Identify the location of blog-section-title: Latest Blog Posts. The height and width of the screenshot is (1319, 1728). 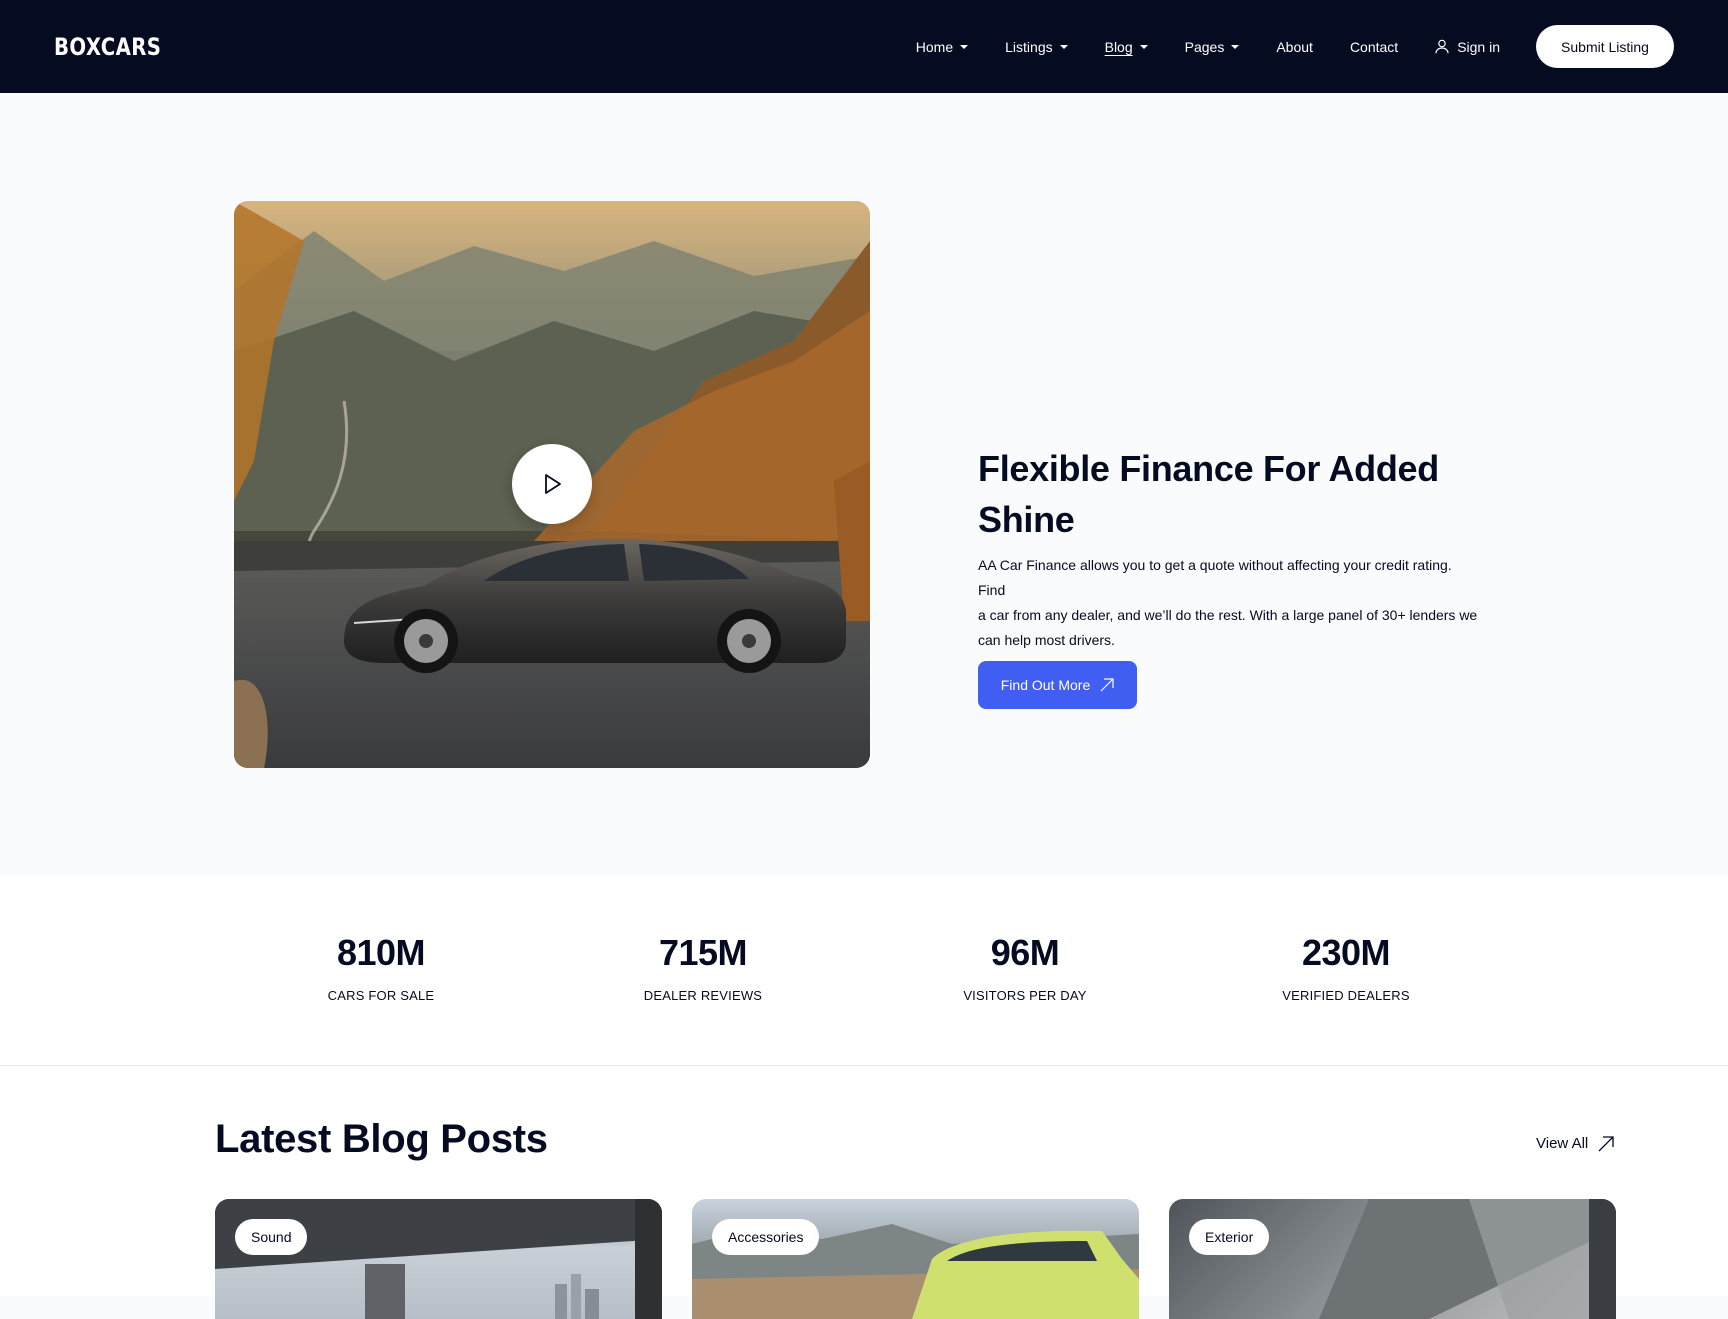
(381, 1139).